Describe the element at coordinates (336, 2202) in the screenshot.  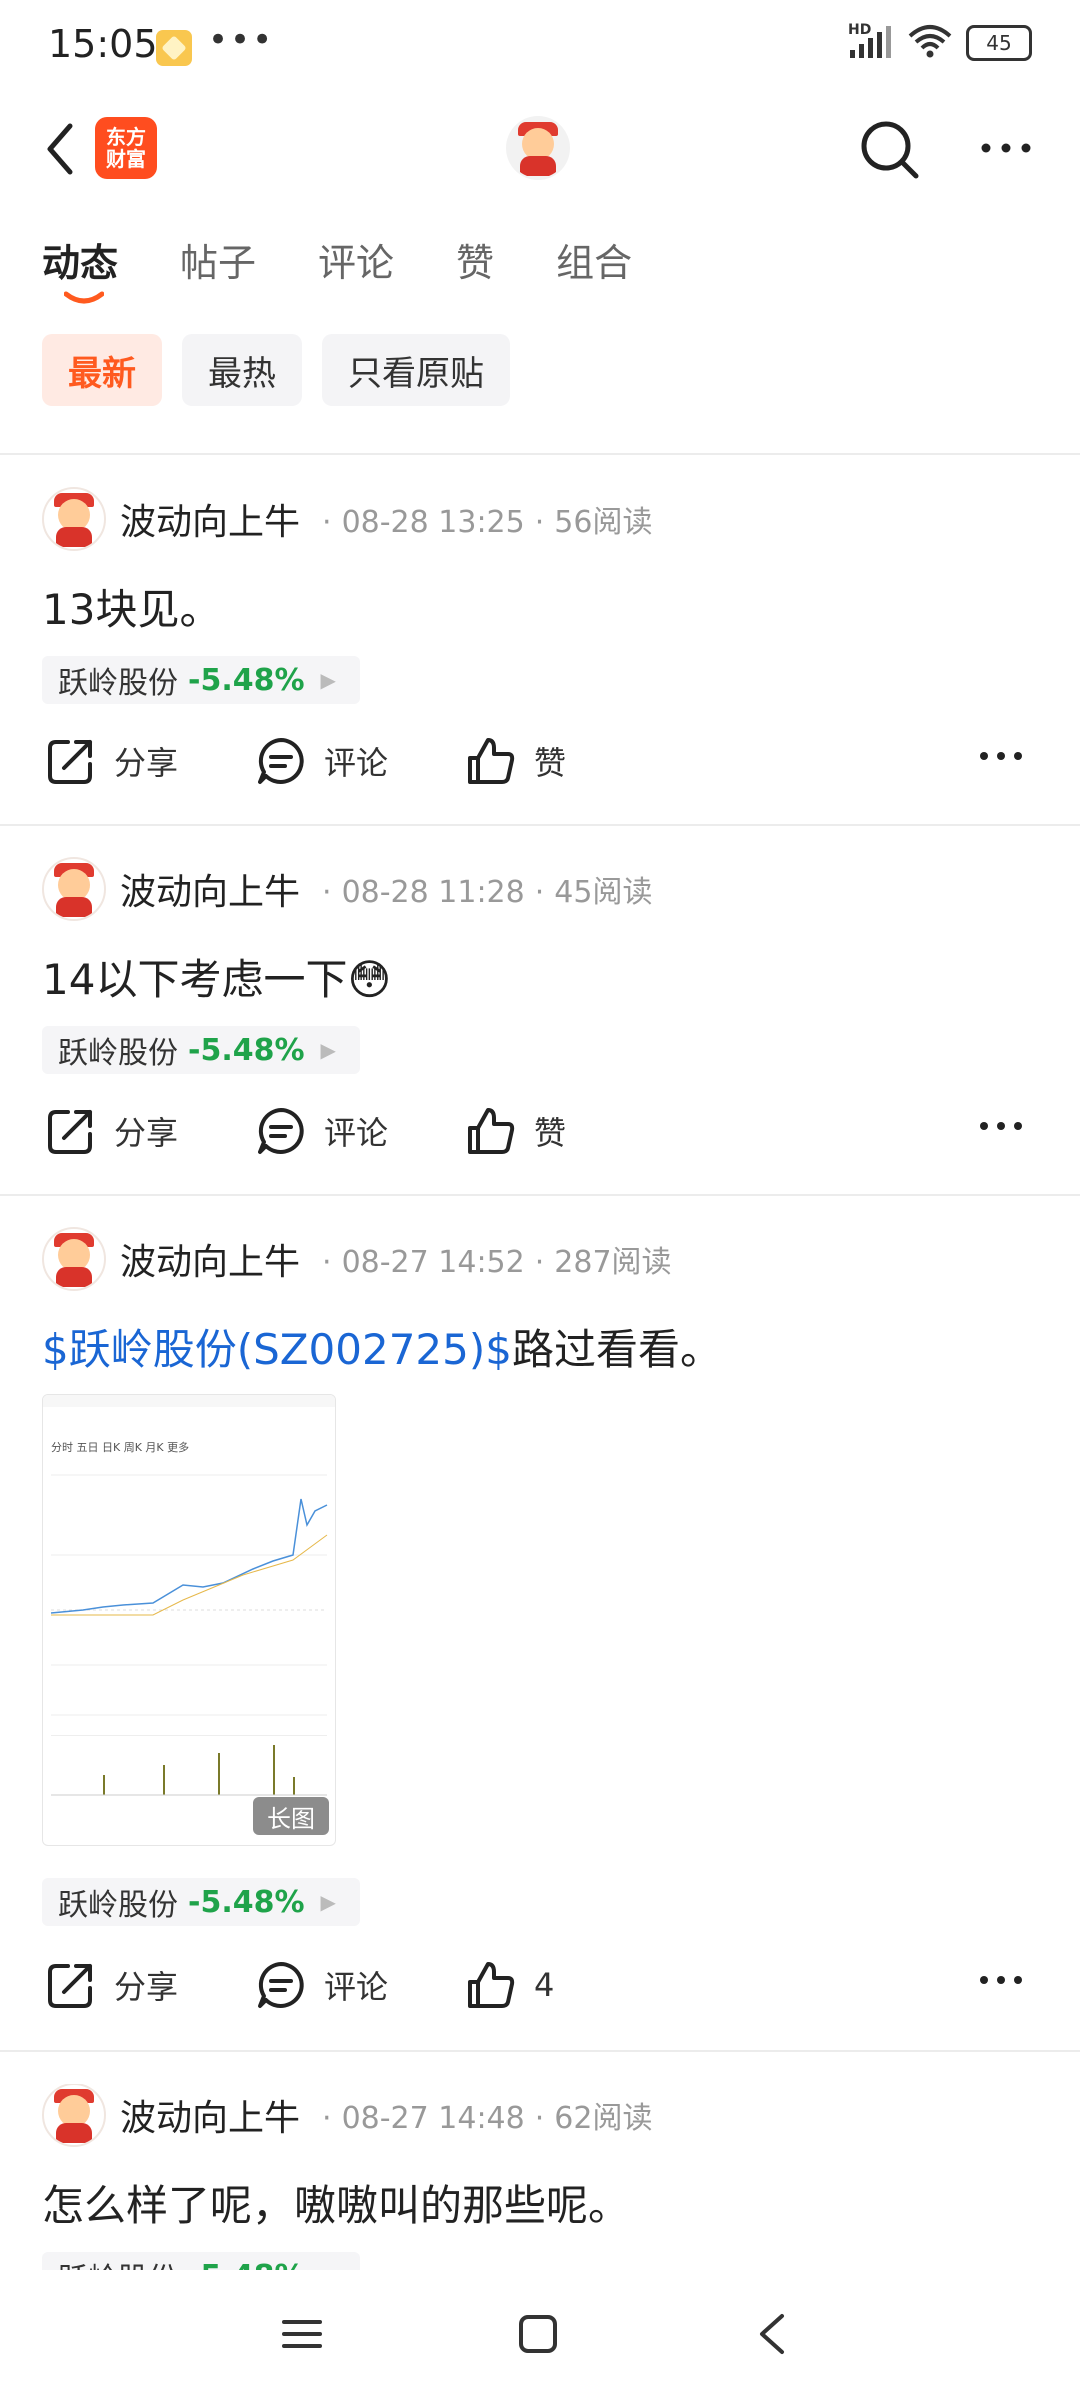
I see `post-text: 怎么样了呢，嗷嗷叫的那些呢。` at that location.